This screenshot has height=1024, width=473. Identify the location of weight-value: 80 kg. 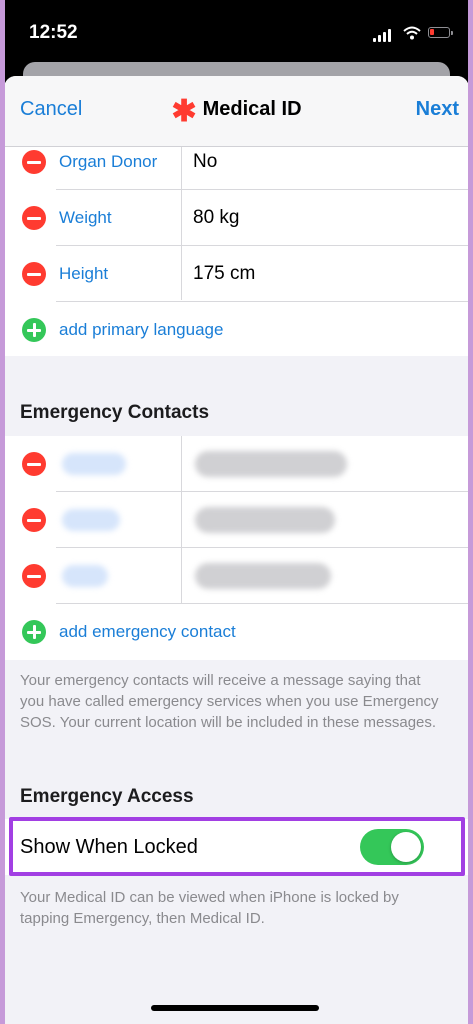
(216, 218).